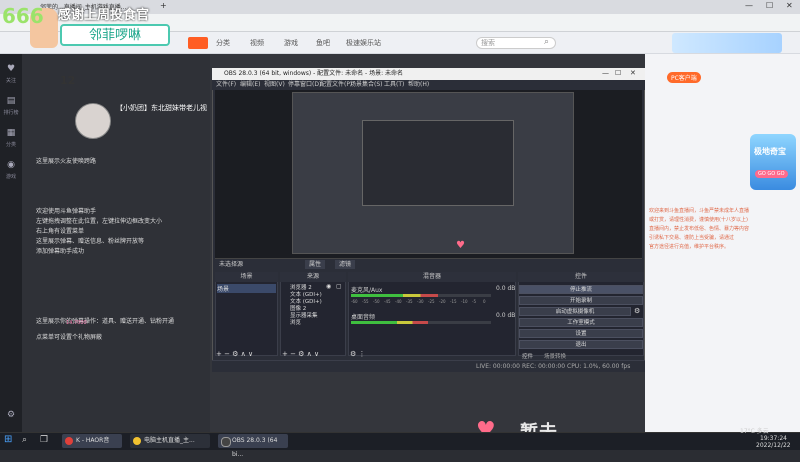 The width and height of the screenshot is (800, 462). I want to click on clock-date: 2022/12/22, so click(773, 445).